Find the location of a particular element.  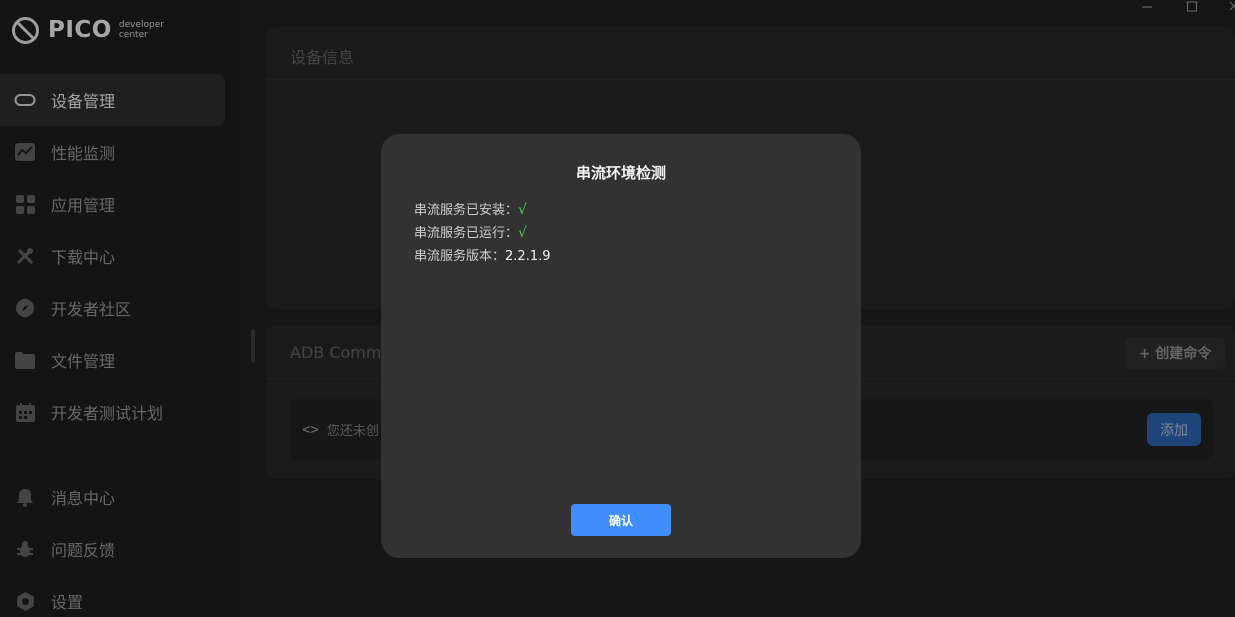

service-running-row: 串流服务已运行：√ is located at coordinates (470, 233).